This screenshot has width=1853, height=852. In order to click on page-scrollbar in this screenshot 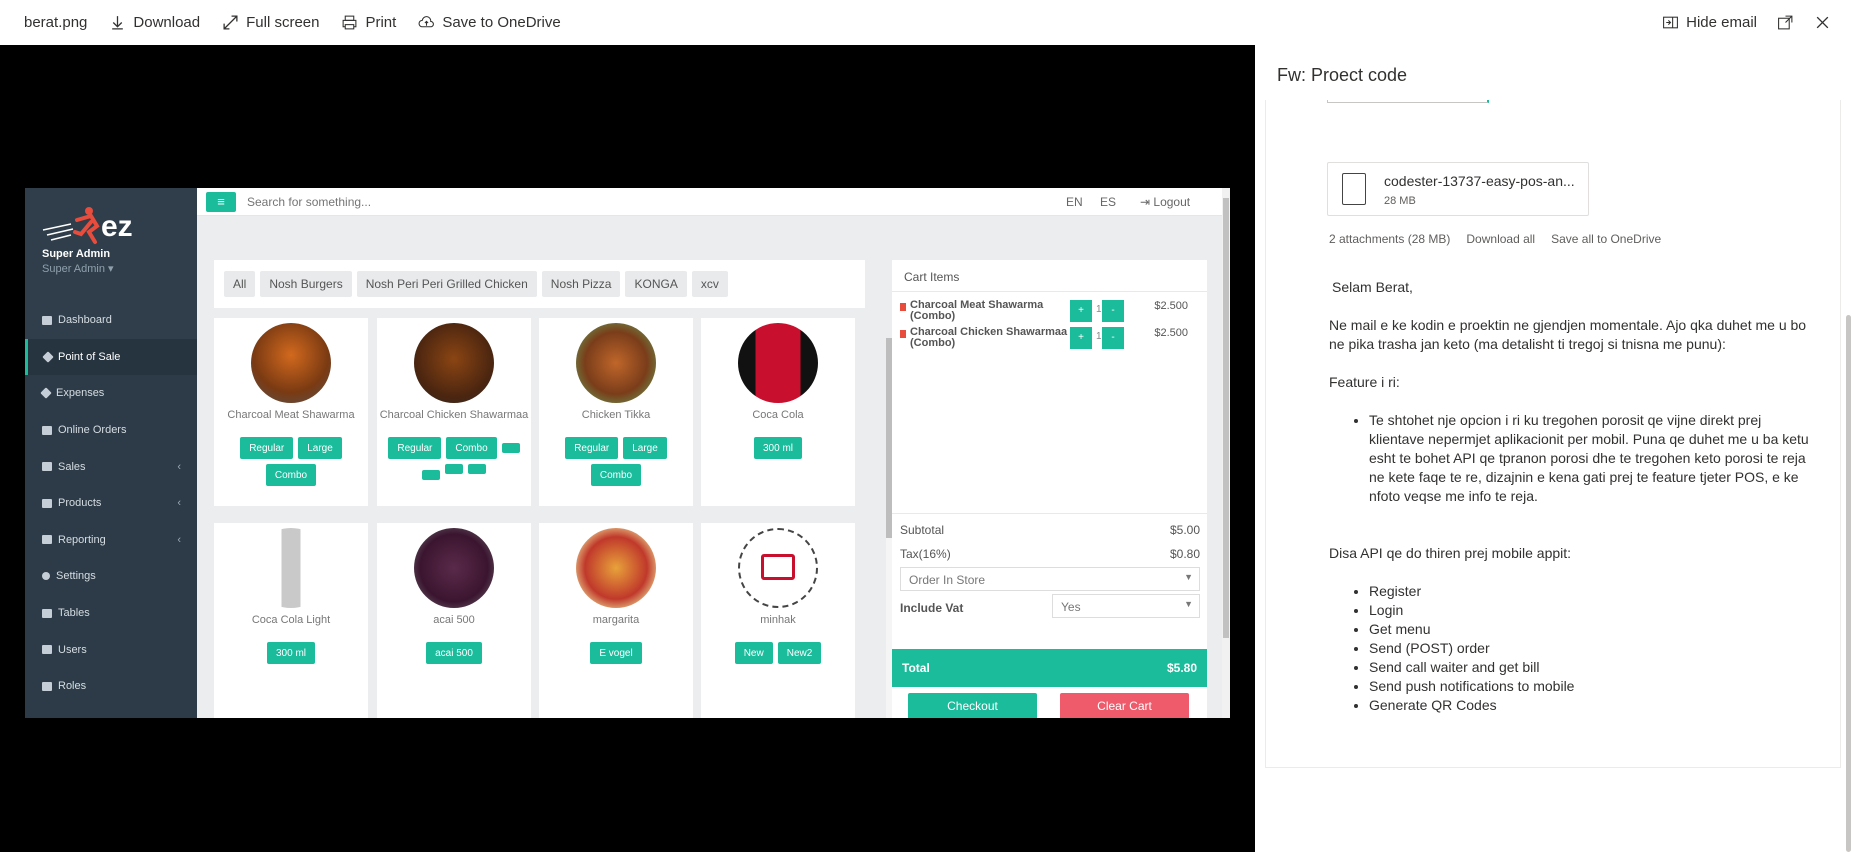, I will do `click(1226, 453)`.